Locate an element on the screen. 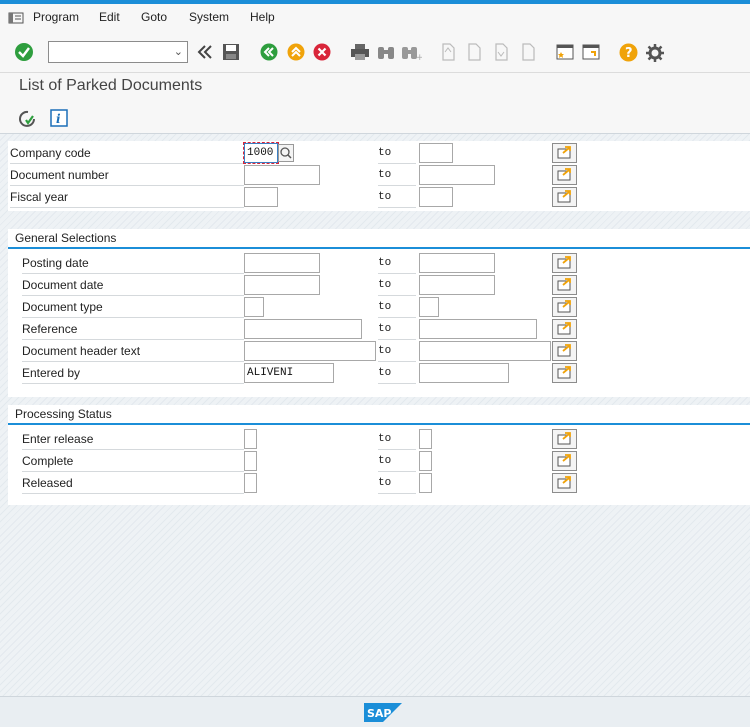  company-code-from-input: 1000 is located at coordinates (261, 153).